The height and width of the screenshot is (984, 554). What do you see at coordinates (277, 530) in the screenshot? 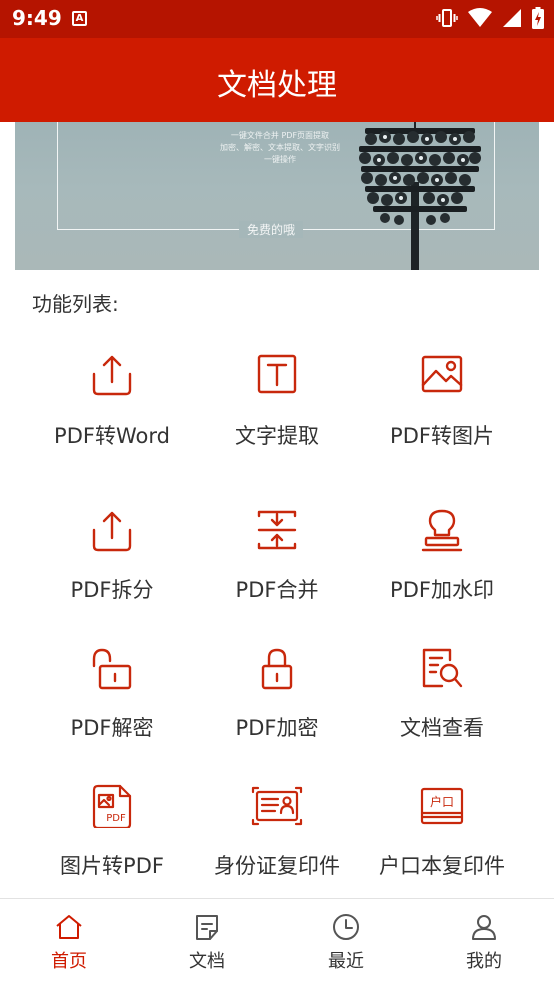
I see `merge-arrows-icon` at bounding box center [277, 530].